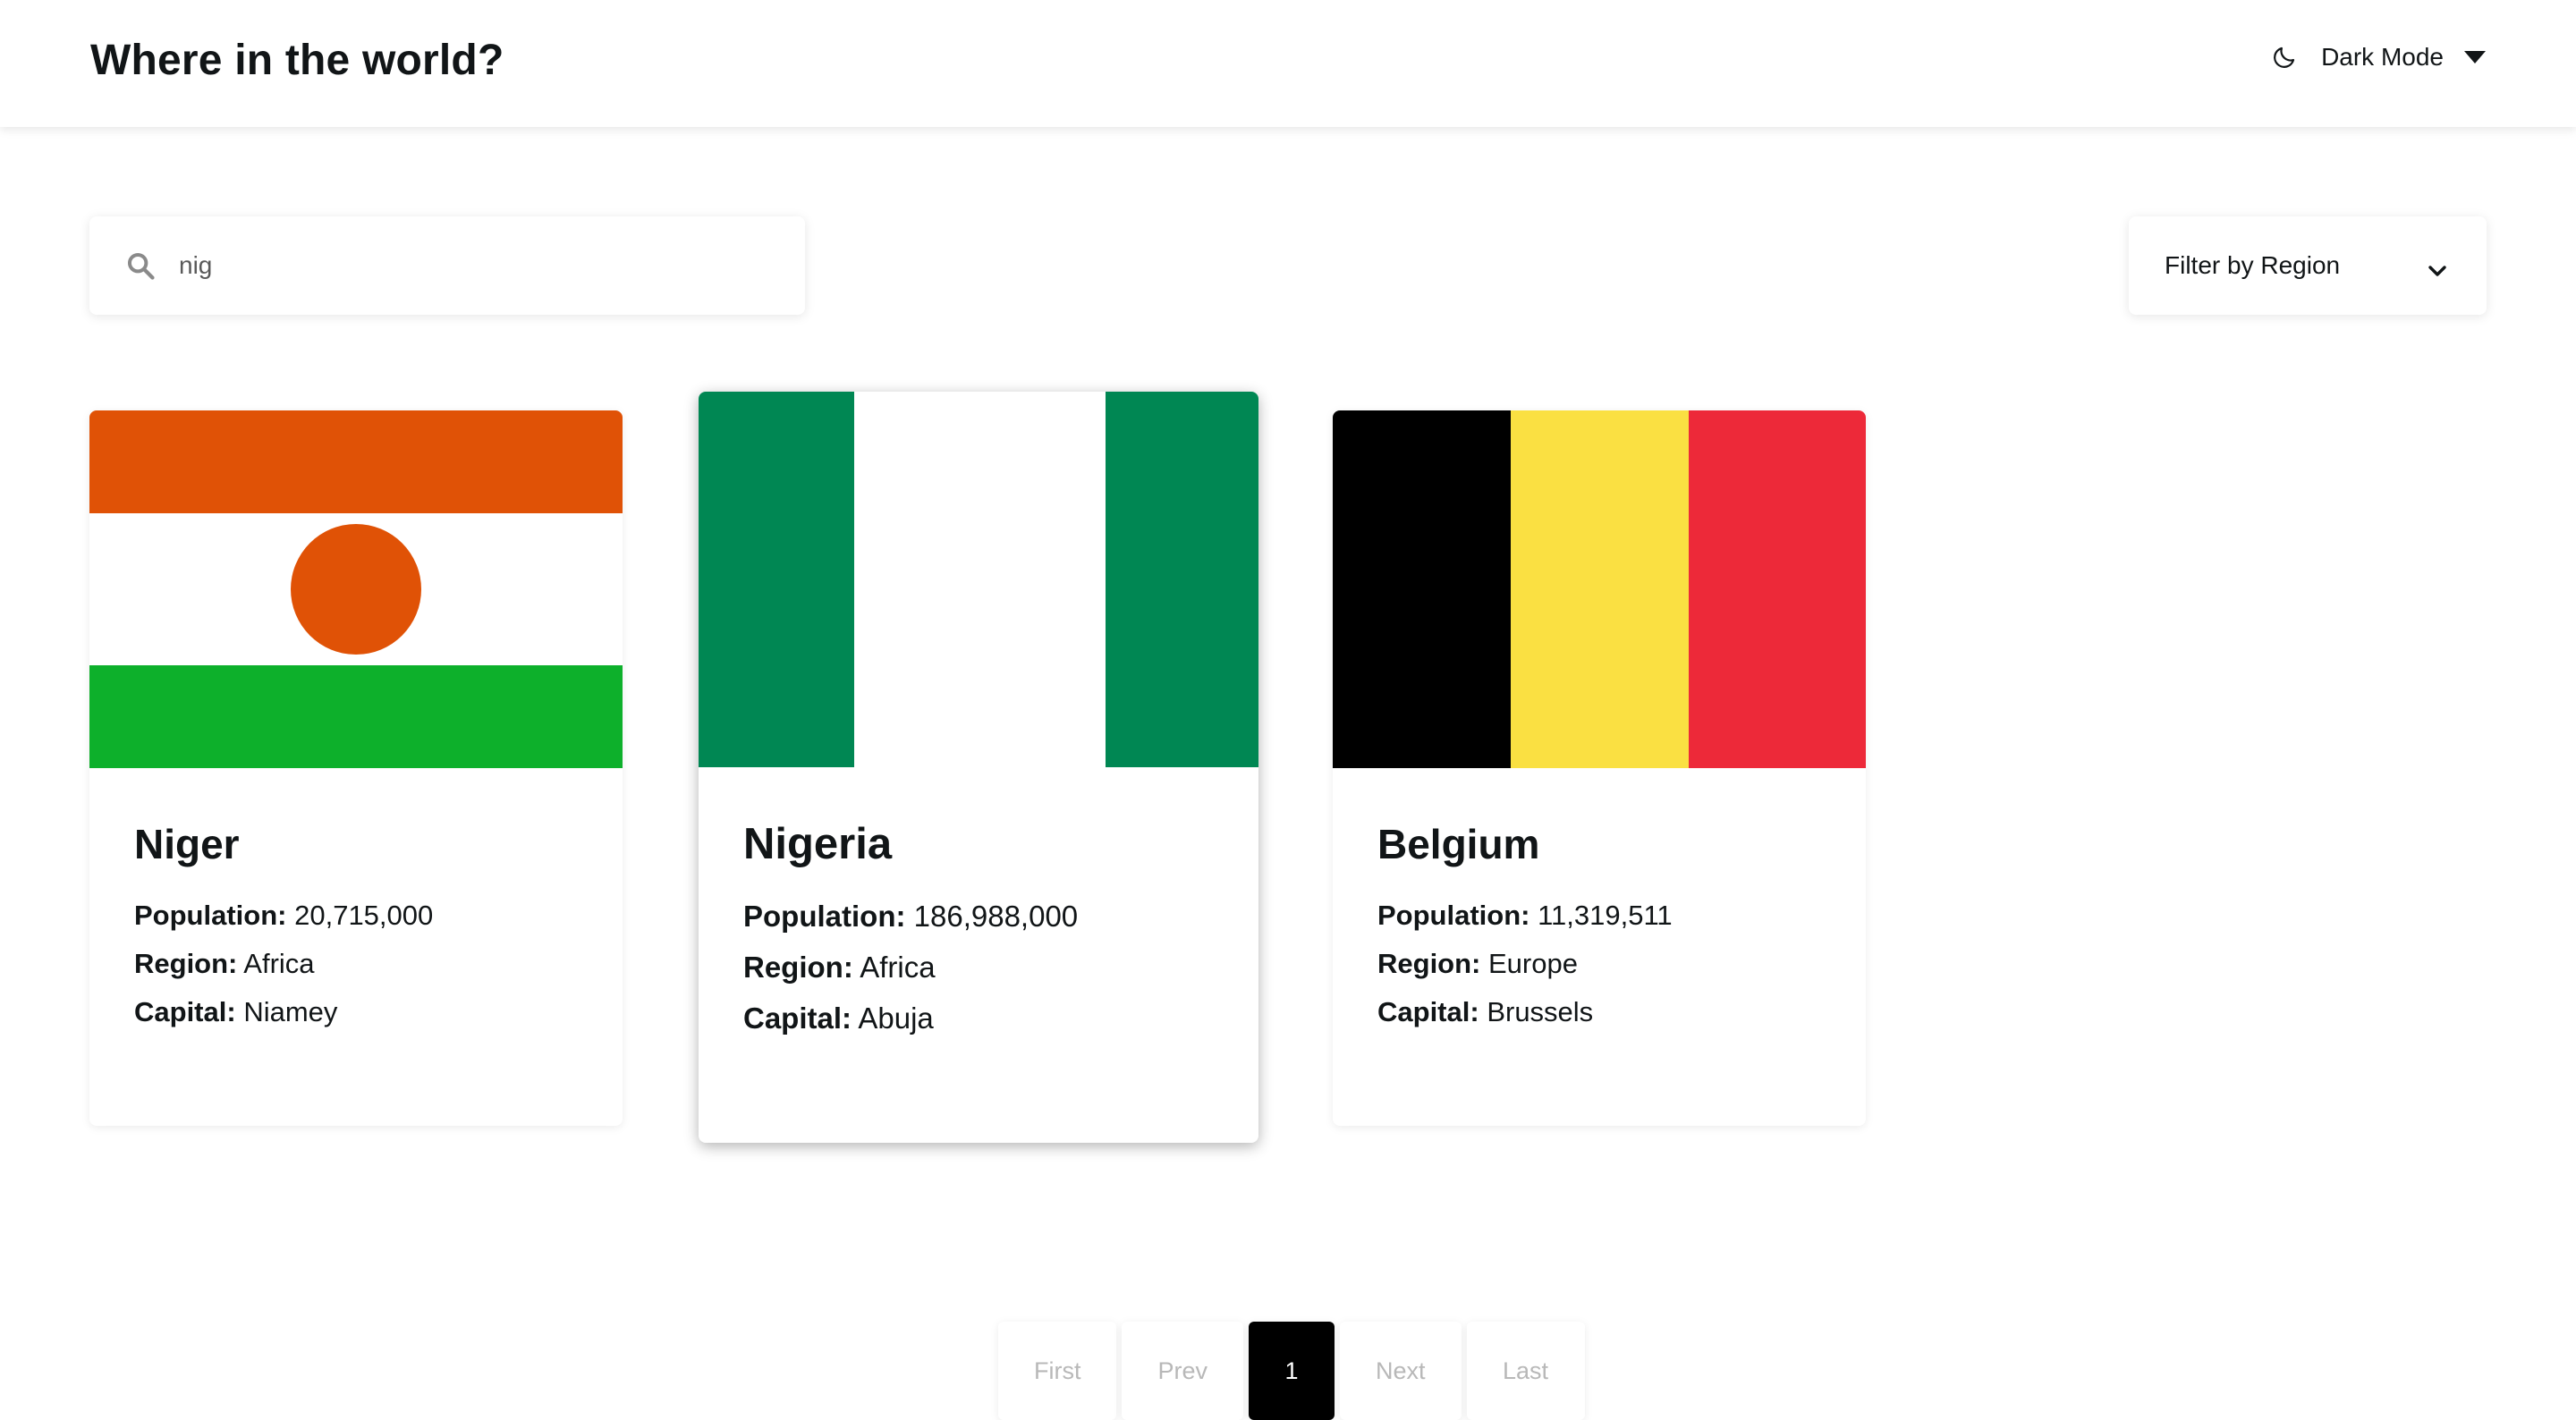  I want to click on prev-page-button: Prev, so click(1183, 1371).